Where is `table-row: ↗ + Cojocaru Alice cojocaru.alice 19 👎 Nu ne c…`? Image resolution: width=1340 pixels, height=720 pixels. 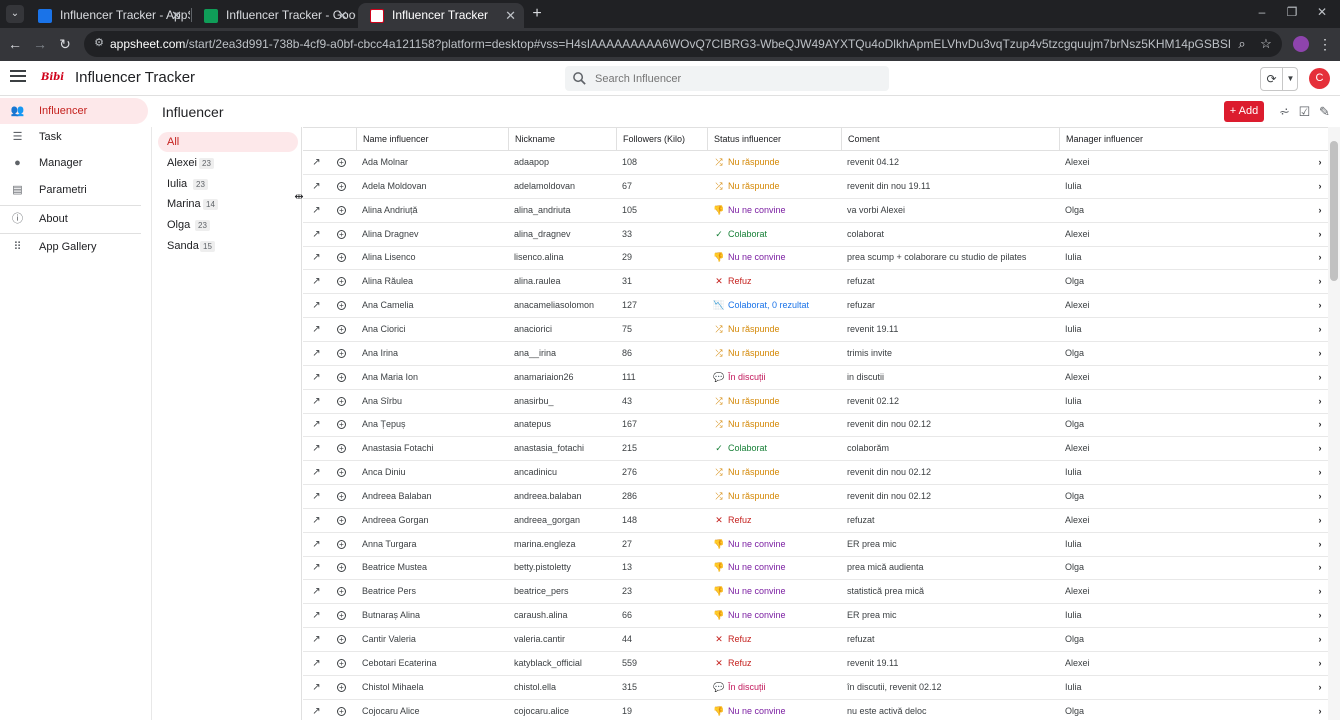
table-row: ↗ + Cojocaru Alice cojocaru.alice 19 👎 Nu ne c… is located at coordinates (815, 710).